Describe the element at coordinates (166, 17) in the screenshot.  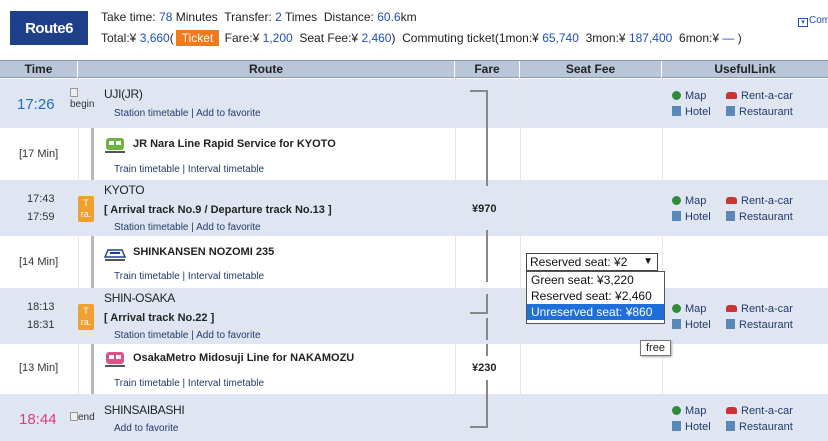
I see `take-time-value: 78` at that location.